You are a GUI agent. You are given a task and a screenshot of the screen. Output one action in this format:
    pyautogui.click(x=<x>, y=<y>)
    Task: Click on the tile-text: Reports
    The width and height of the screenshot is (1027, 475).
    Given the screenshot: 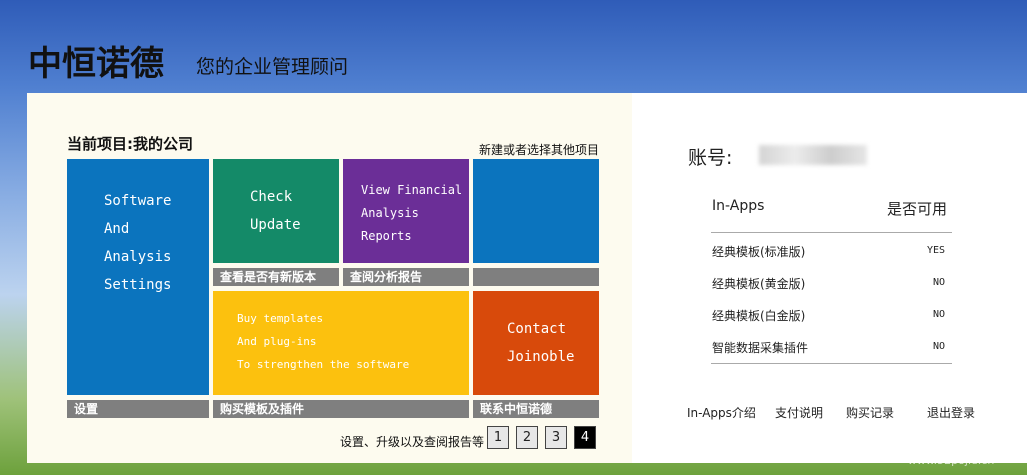 What is the action you would take?
    pyautogui.click(x=386, y=236)
    